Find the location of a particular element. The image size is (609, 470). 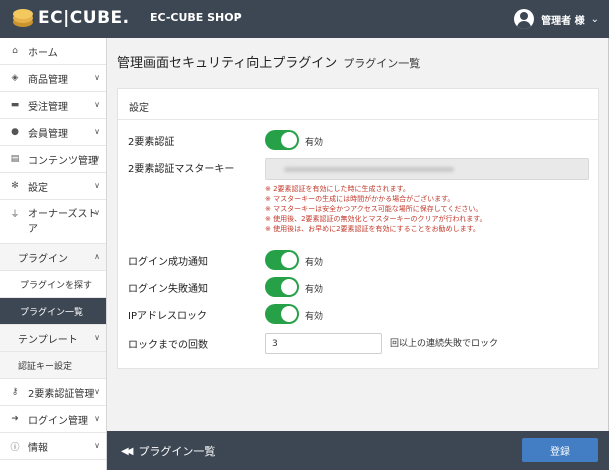

sidebar-item-owners-store: ⏚ オーナーズストア ∨ is located at coordinates (53, 222).